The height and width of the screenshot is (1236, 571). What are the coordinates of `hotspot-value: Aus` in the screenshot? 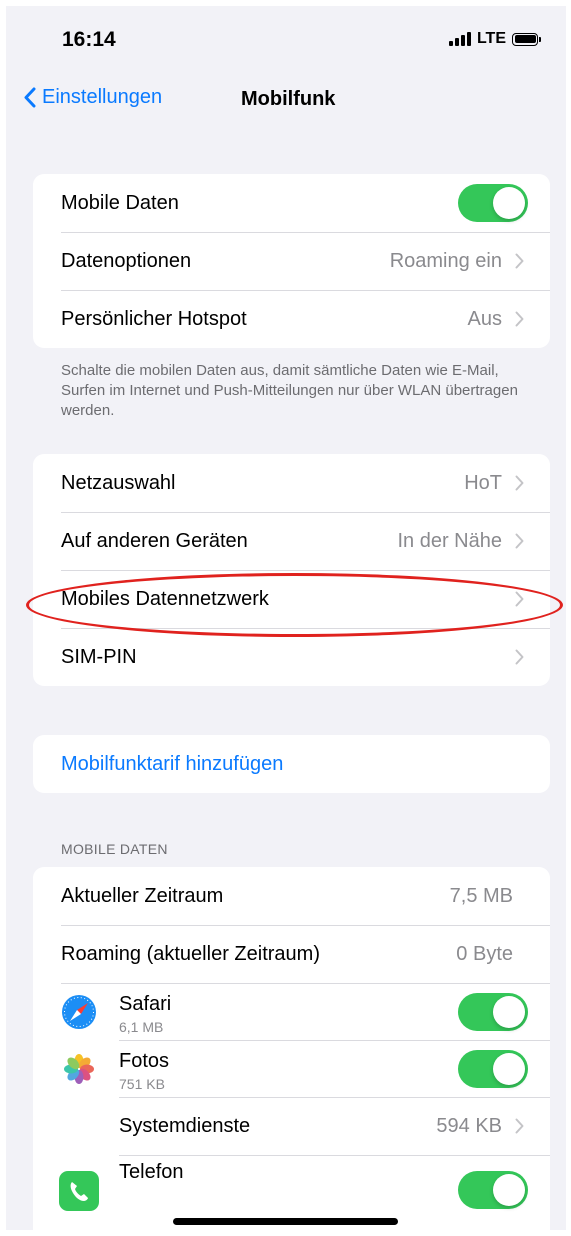 It's located at (484, 318).